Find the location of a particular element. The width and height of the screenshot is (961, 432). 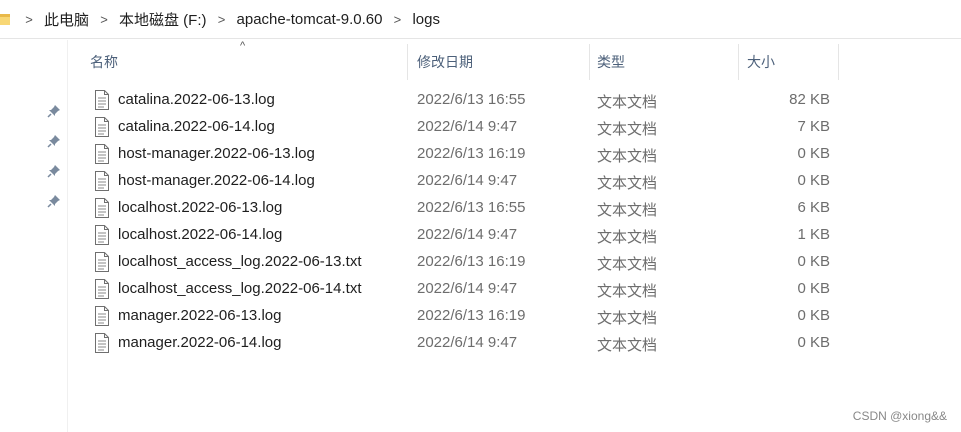

breadcrumb-local-disk-f: 本地磁盘 (F:) is located at coordinates (163, 19).